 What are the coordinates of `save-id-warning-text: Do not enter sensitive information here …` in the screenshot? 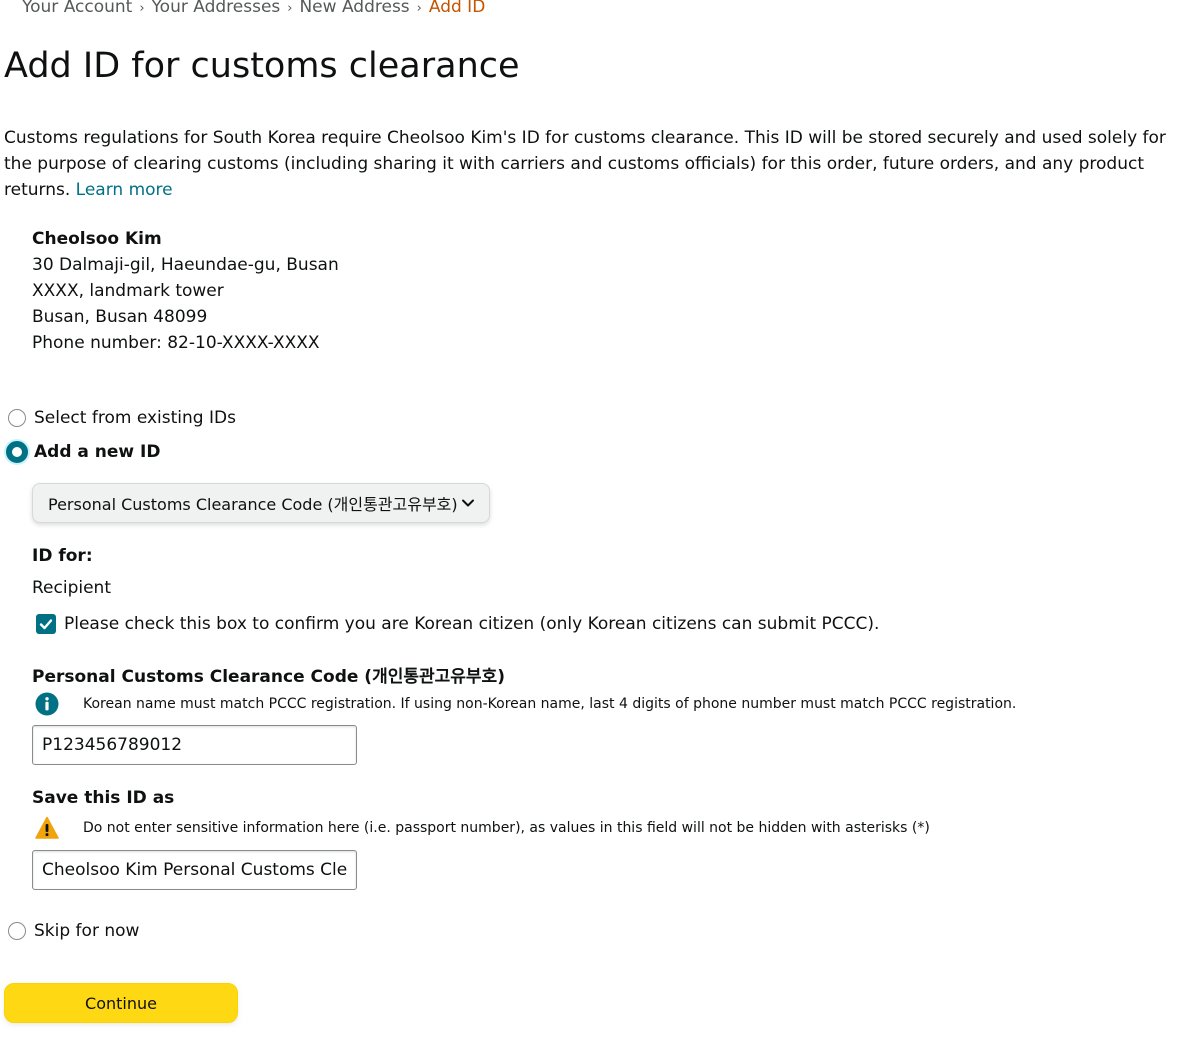 It's located at (506, 828).